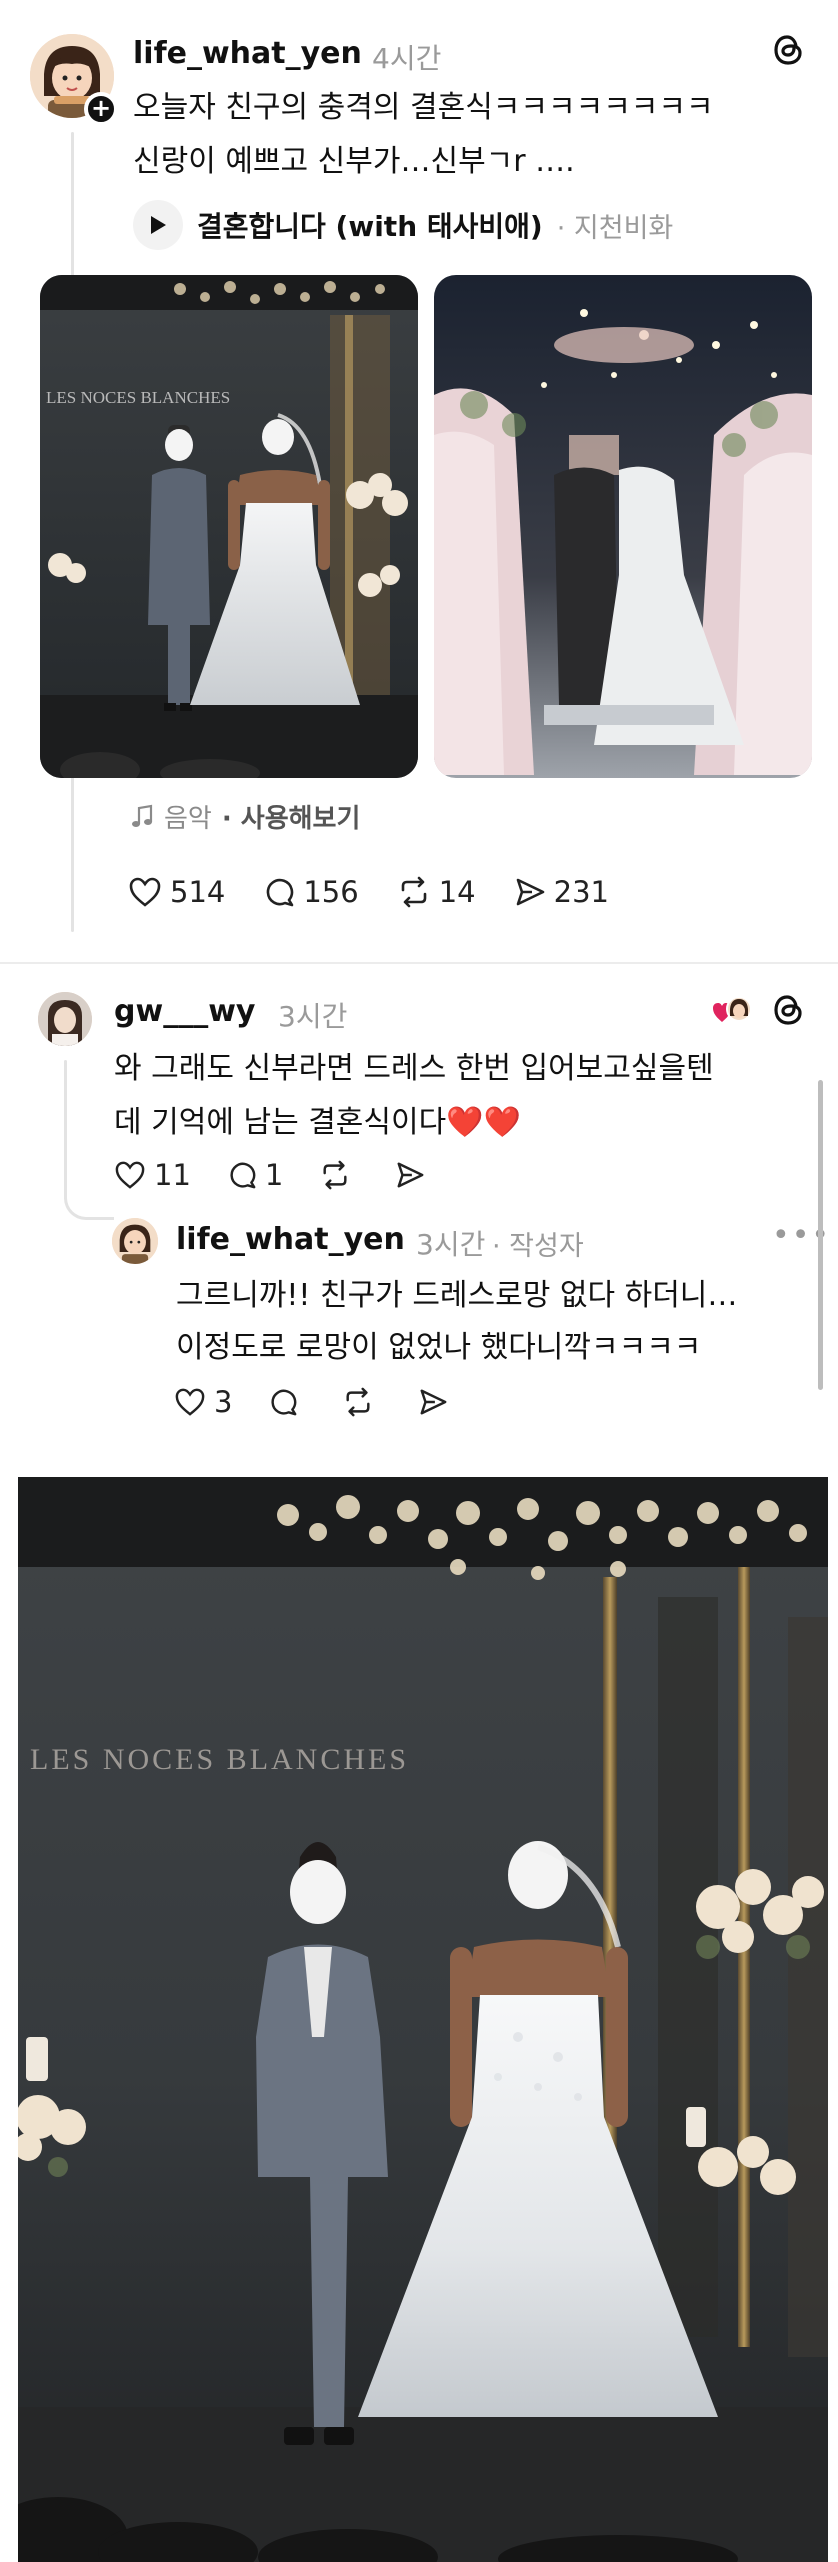 The height and width of the screenshot is (2562, 838). I want to click on post-time: 4시간, so click(407, 58).